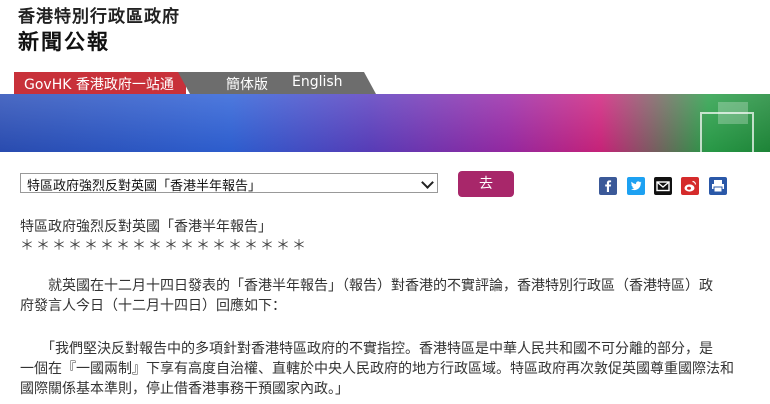 The image size is (770, 404). I want to click on paragraph-line: 府發言人今日（十二月十四日）回應如下：, so click(153, 306).